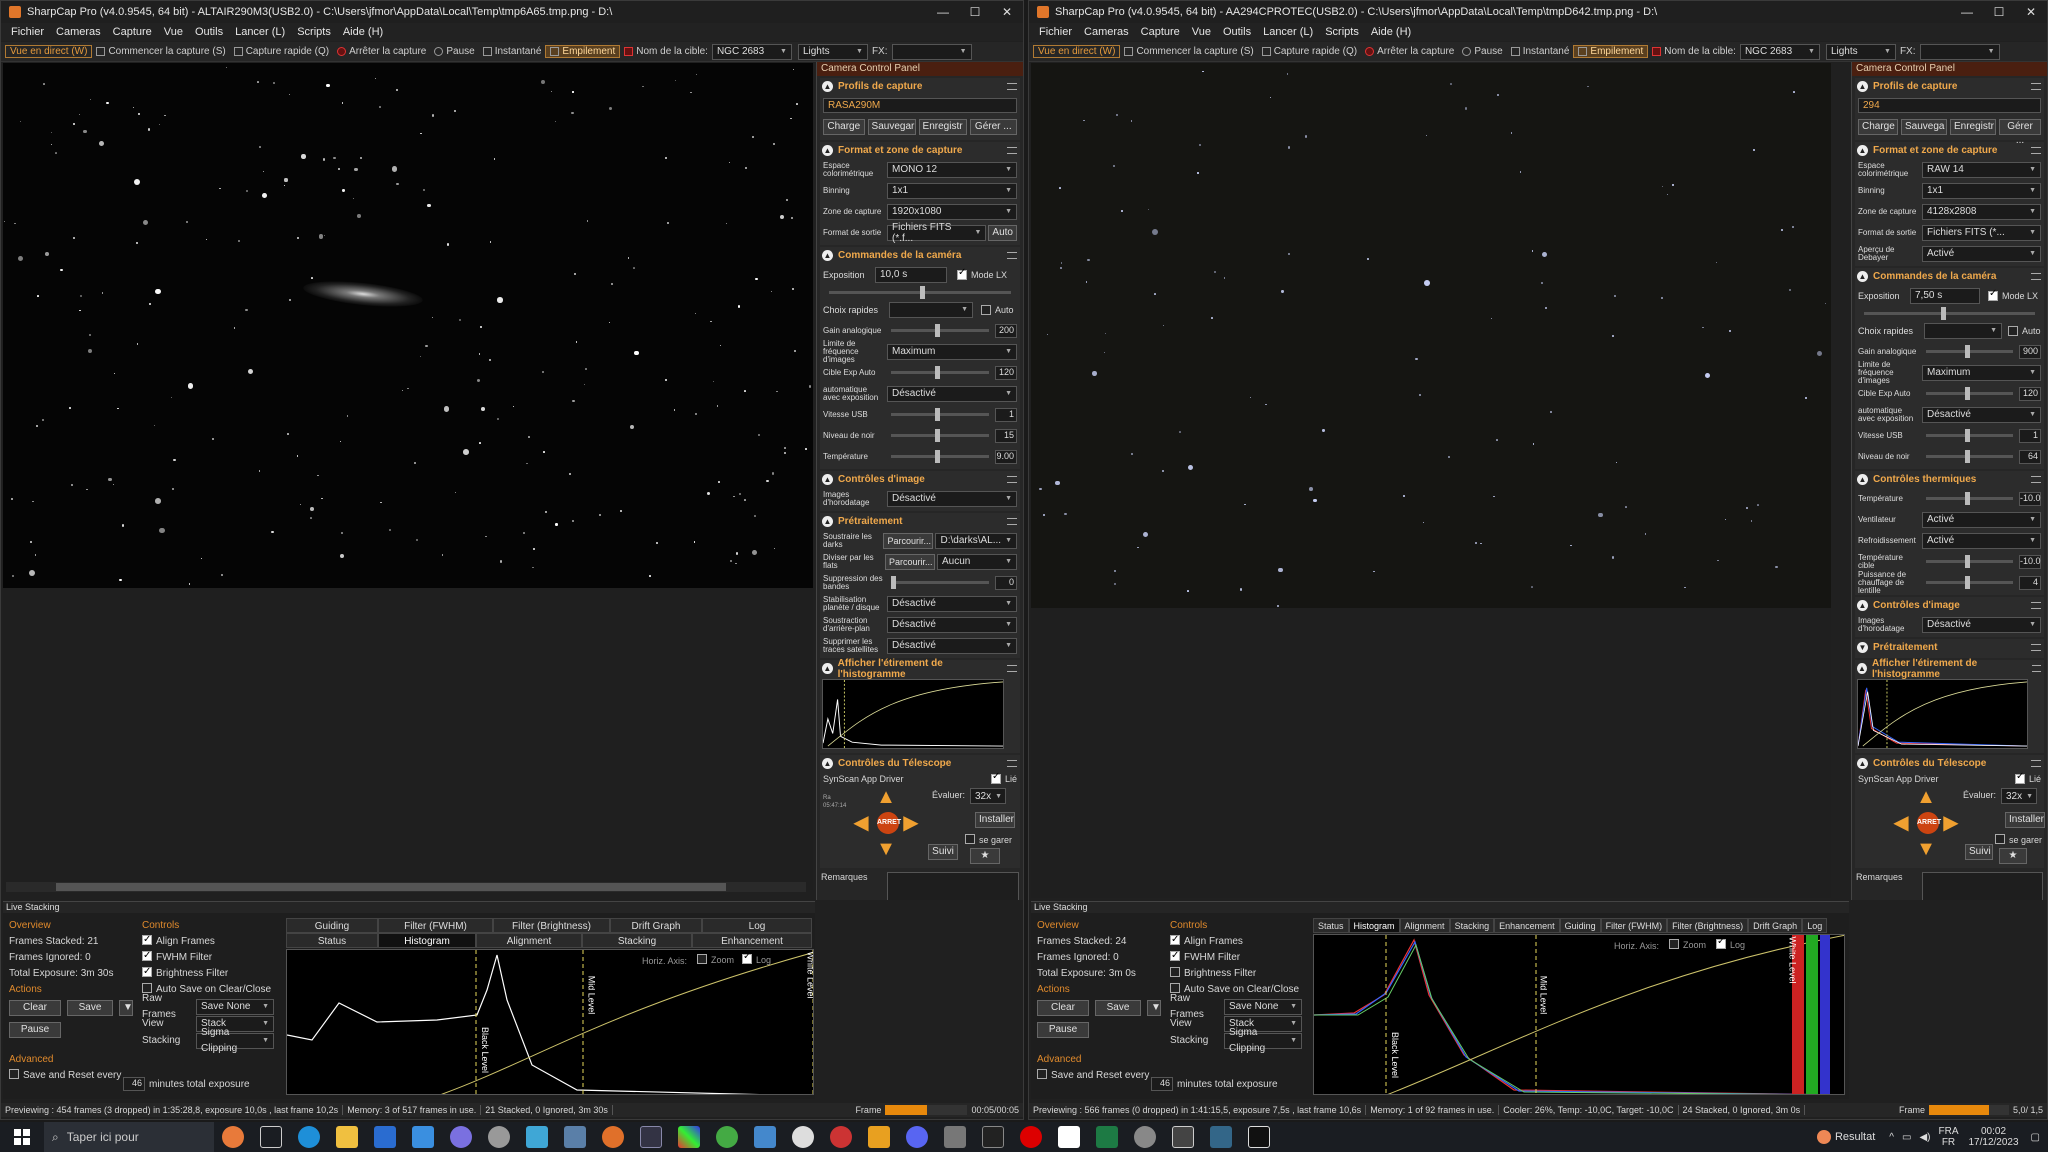 The height and width of the screenshot is (1152, 2048). Describe the element at coordinates (891, 127) in the screenshot. I see `save-profile-button: Sauvegar` at that location.